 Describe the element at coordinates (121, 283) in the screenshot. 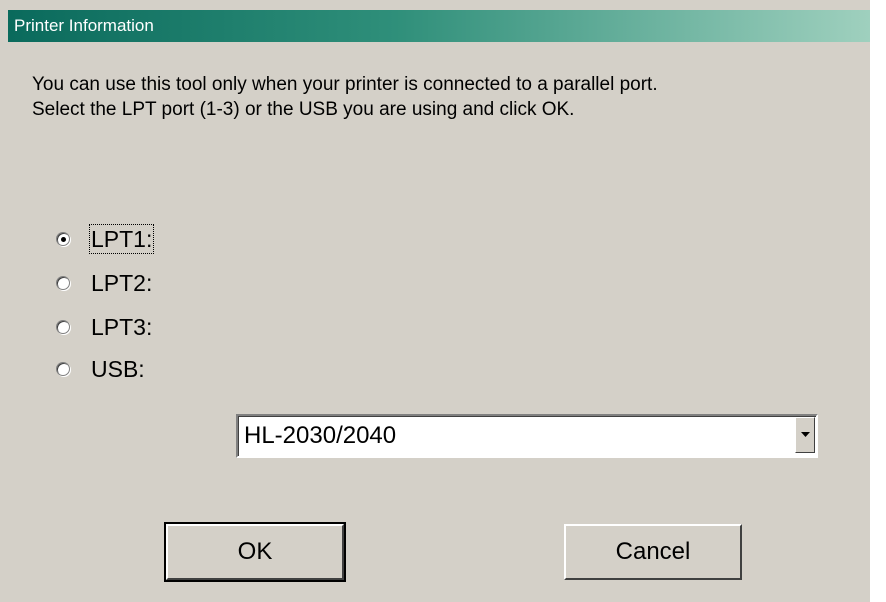

I see `radio-label-lpt2: LPT2:` at that location.